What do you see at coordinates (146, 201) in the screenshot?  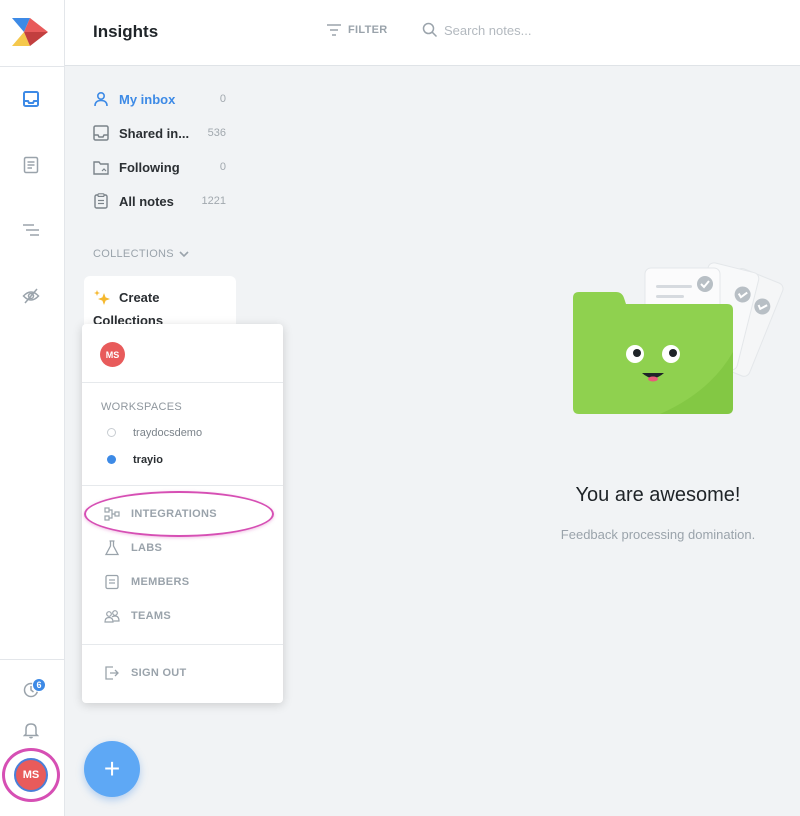 I see `nav-label: All notes` at bounding box center [146, 201].